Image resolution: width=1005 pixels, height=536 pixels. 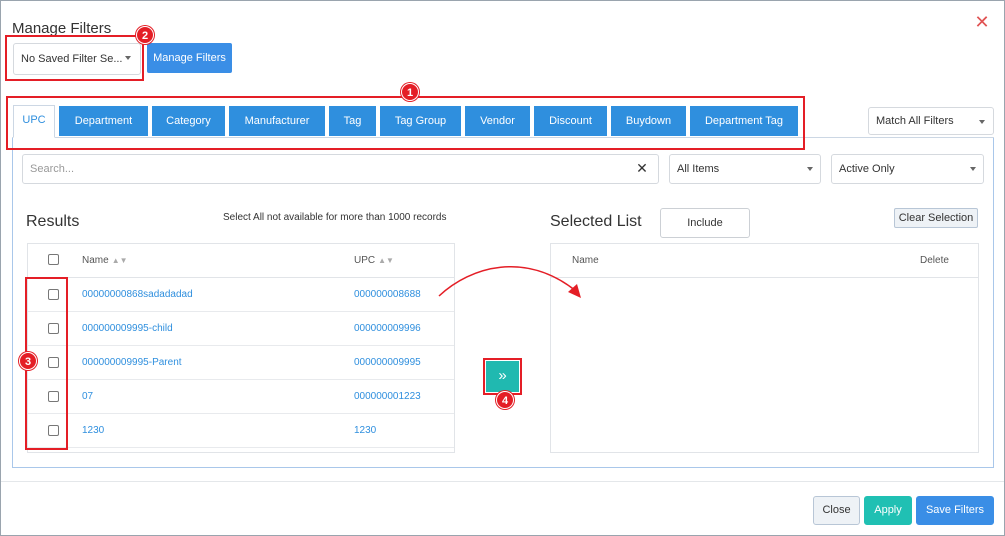 I want to click on table-row: 1230 1230, so click(x=241, y=431).